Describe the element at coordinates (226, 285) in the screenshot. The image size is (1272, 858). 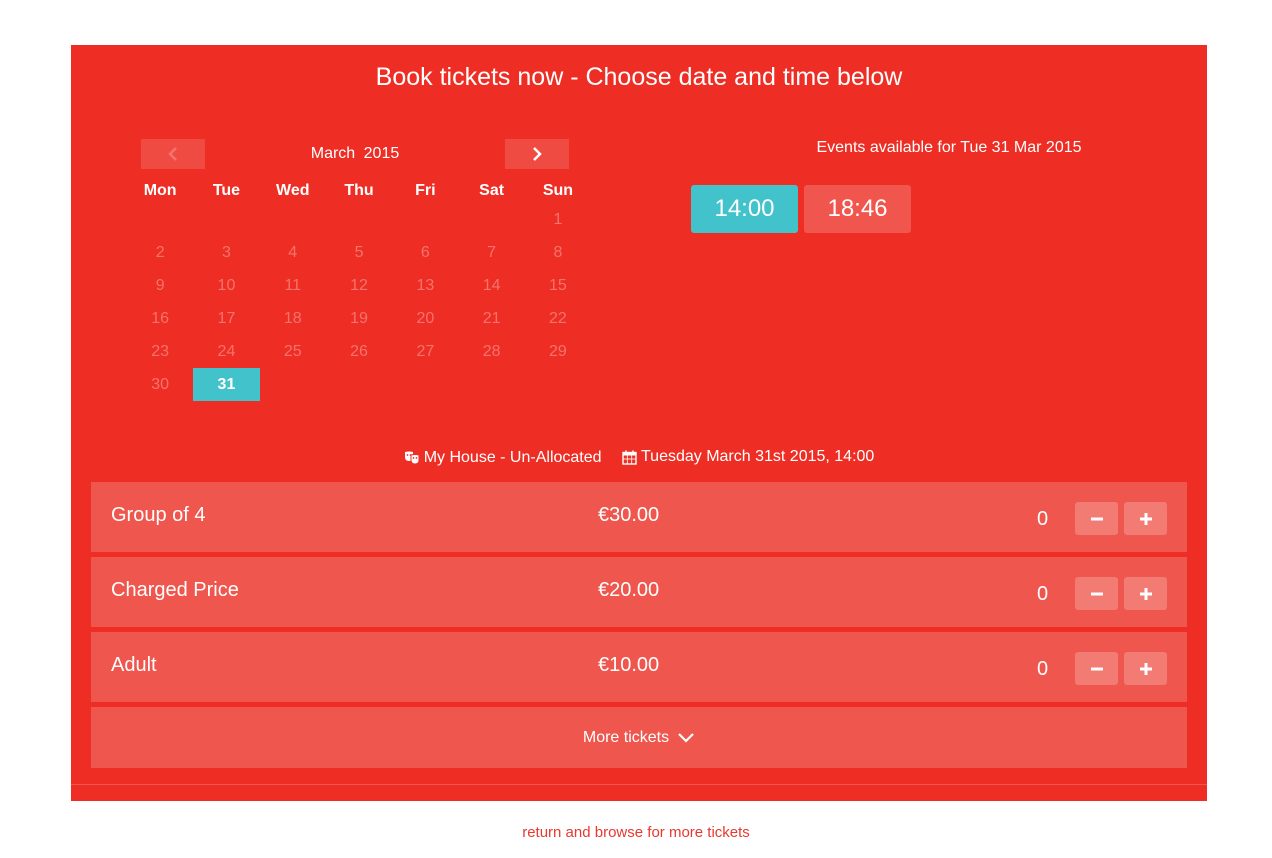
I see `calendar-day: 10` at that location.